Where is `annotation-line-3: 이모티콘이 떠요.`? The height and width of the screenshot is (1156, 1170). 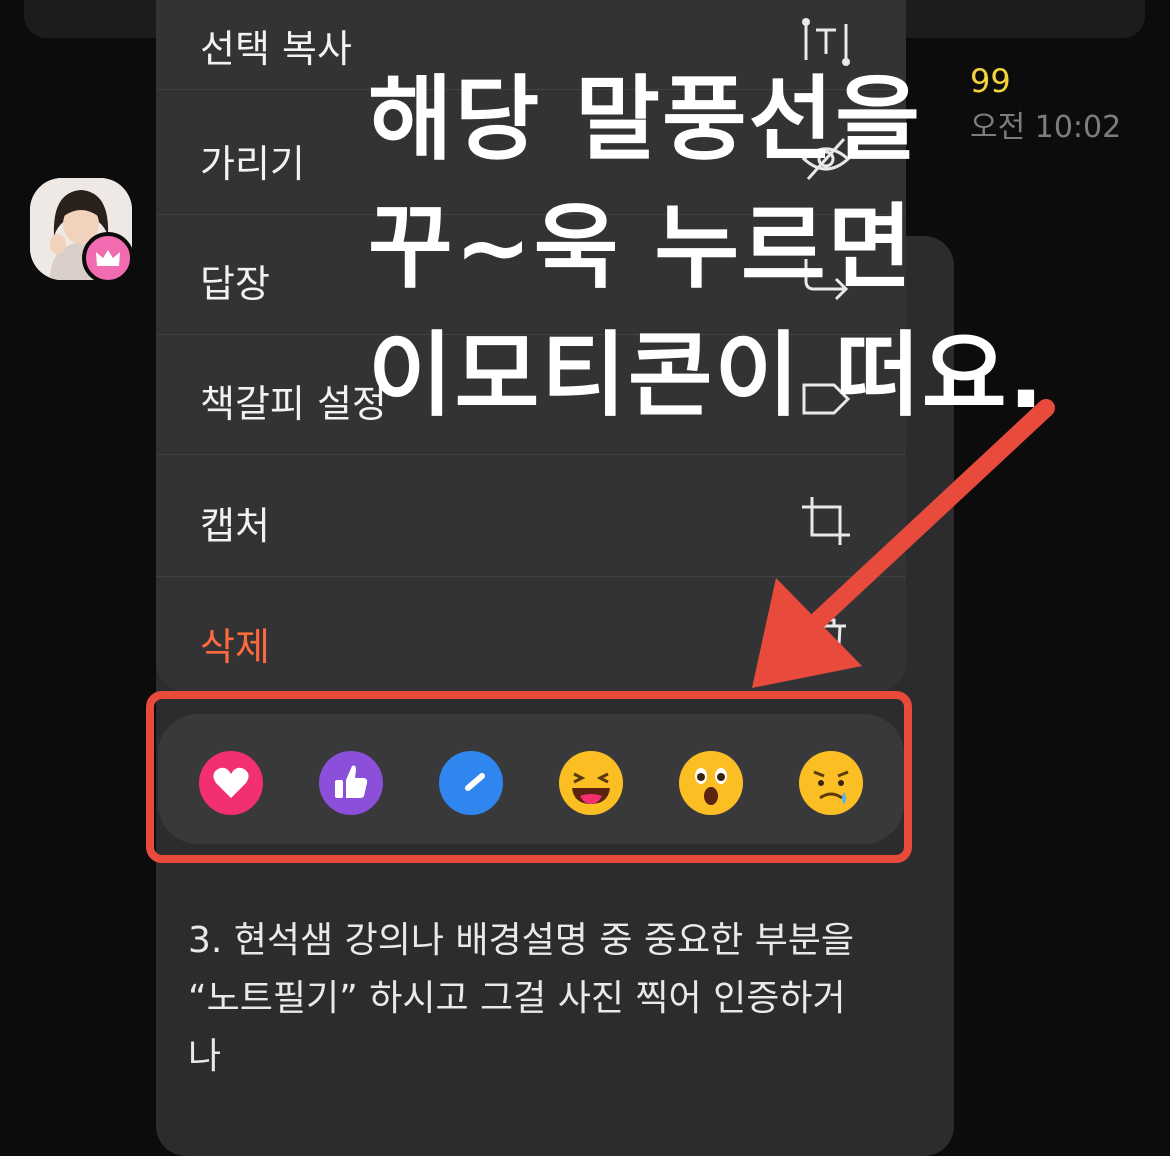 annotation-line-3: 이모티콘이 떠요. is located at coordinates (707, 375).